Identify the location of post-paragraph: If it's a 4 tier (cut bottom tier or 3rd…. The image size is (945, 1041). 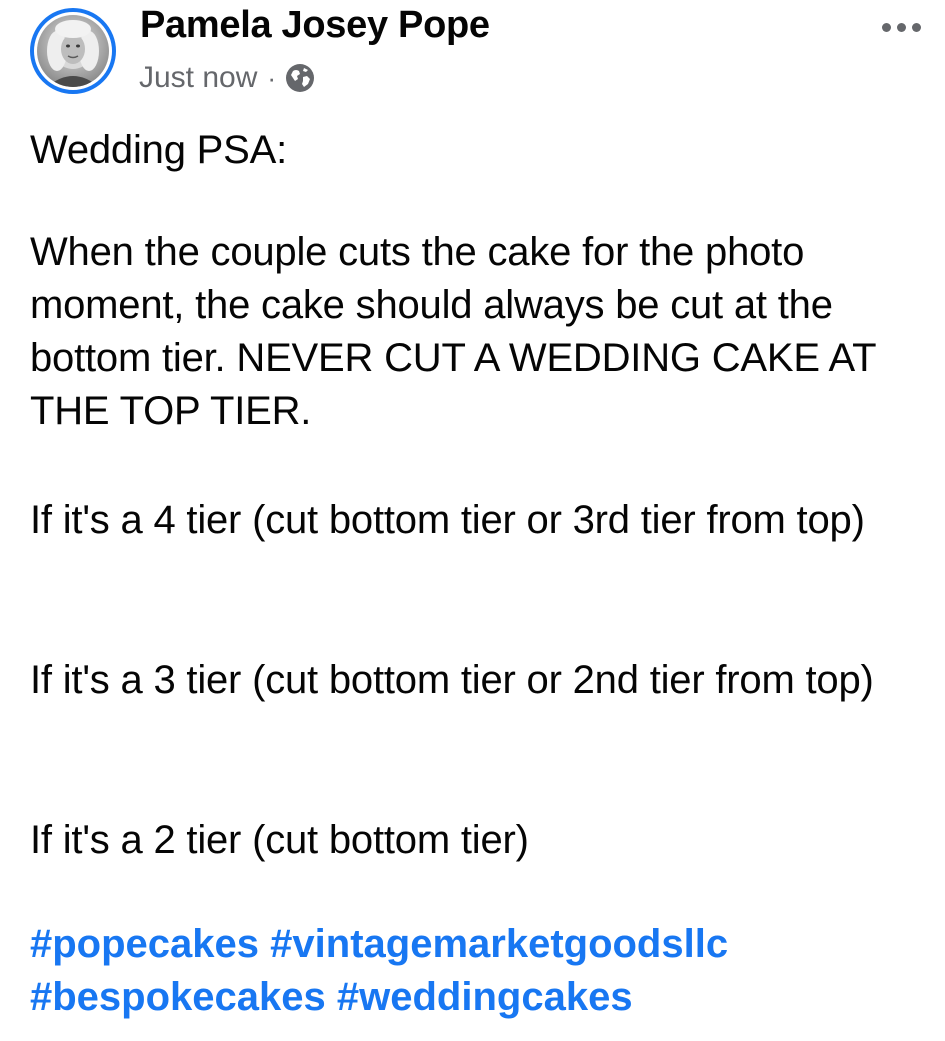
(447, 520).